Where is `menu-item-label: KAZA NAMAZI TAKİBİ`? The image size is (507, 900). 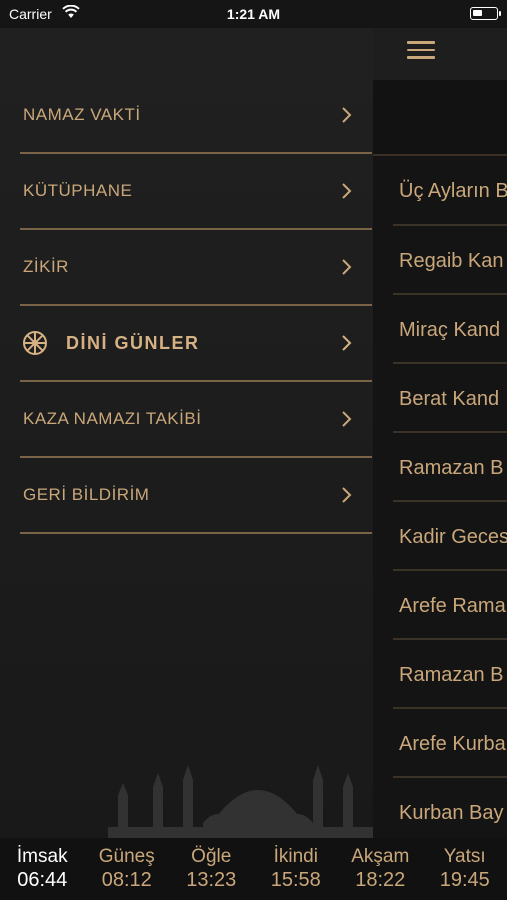 menu-item-label: KAZA NAMAZI TAKİBİ is located at coordinates (112, 418).